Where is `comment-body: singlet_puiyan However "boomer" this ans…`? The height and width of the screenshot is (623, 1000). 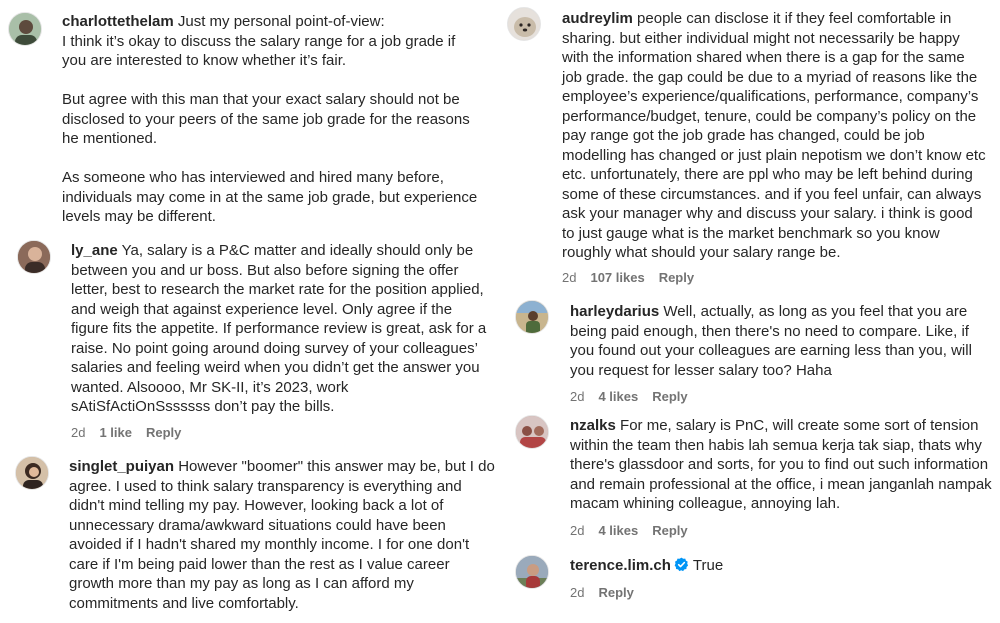
comment-body: singlet_puiyan However "boomer" this ans… is located at coordinates (283, 535).